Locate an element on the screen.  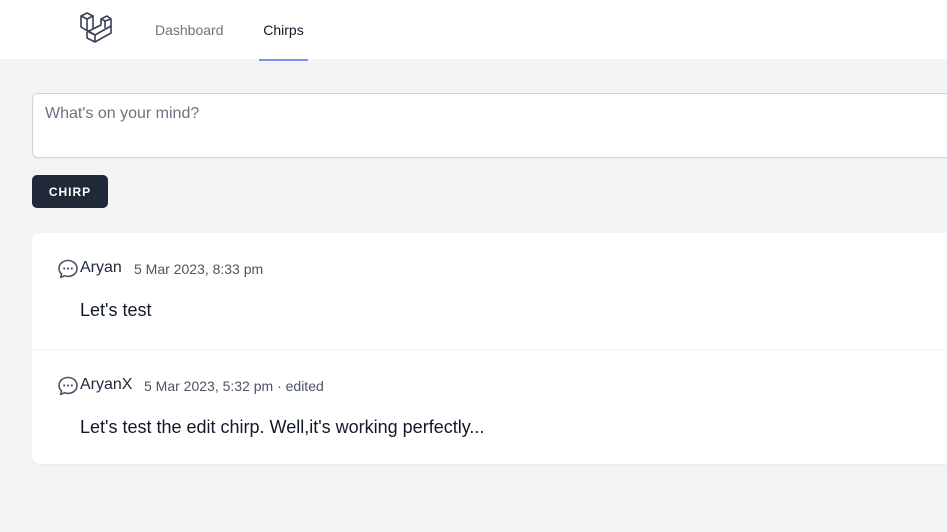
chirp-timestamp: 5 Mar 2023, 8:33 pm is located at coordinates (199, 269).